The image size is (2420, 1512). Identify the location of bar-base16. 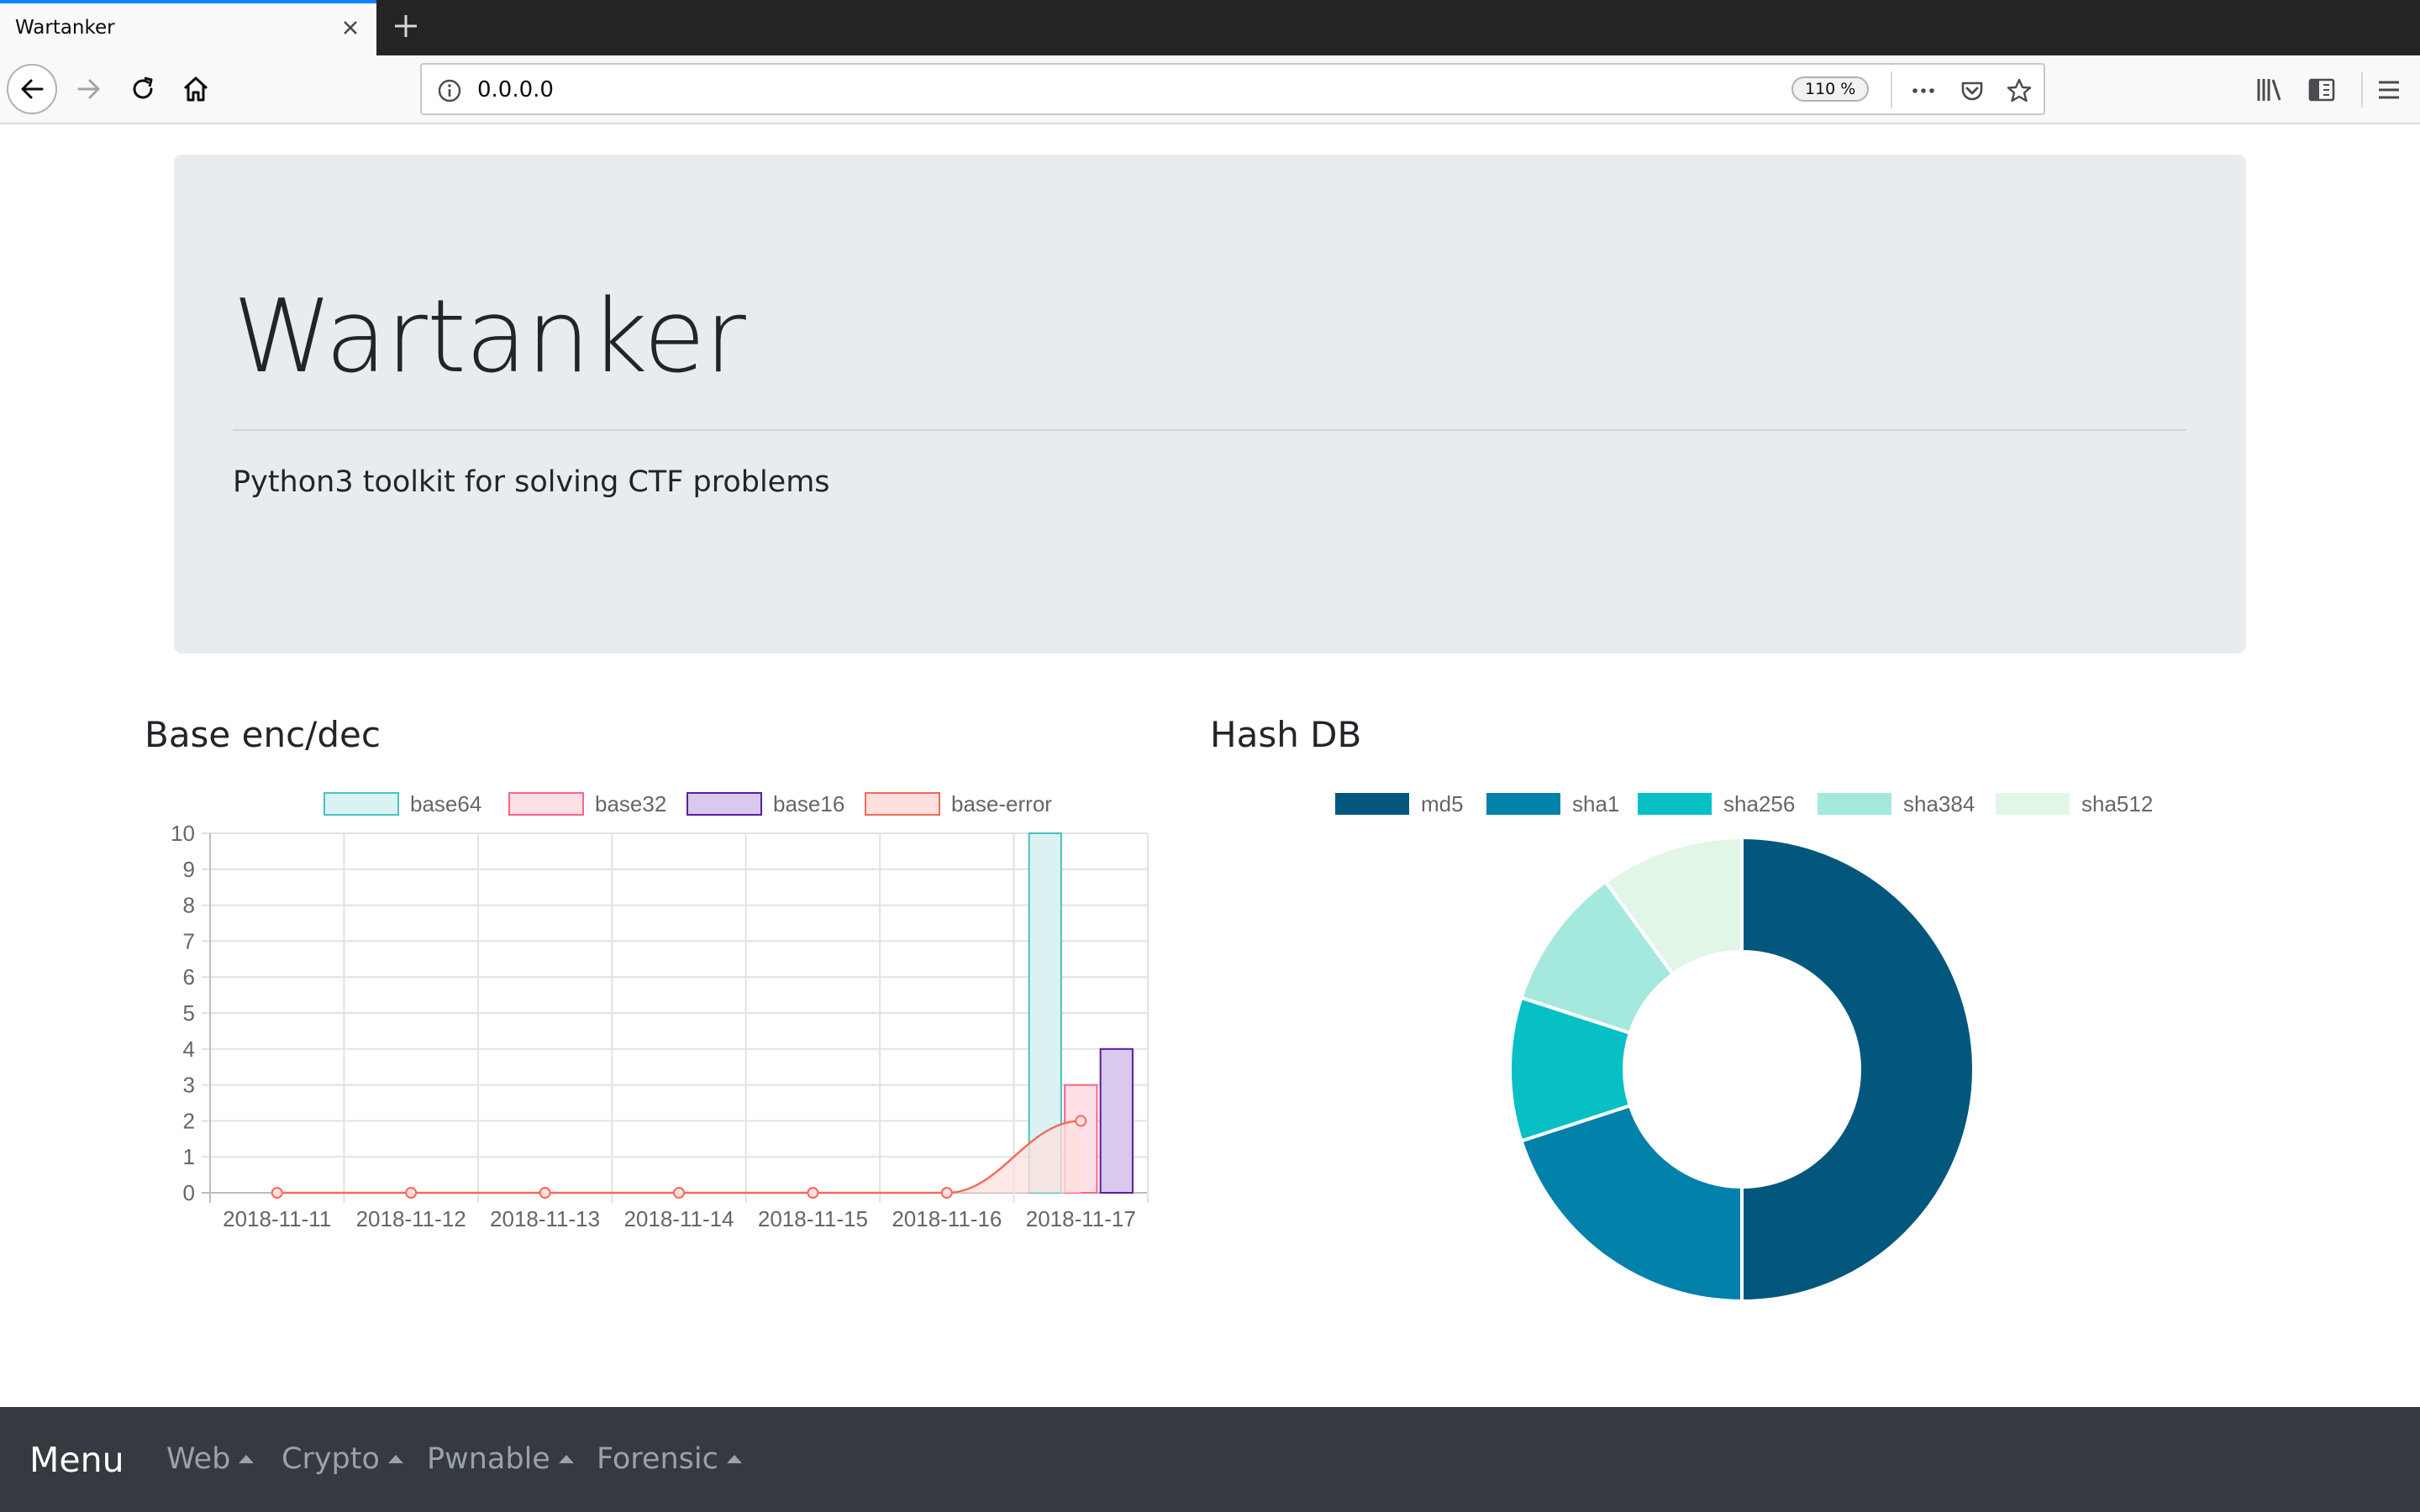
(1116, 1120).